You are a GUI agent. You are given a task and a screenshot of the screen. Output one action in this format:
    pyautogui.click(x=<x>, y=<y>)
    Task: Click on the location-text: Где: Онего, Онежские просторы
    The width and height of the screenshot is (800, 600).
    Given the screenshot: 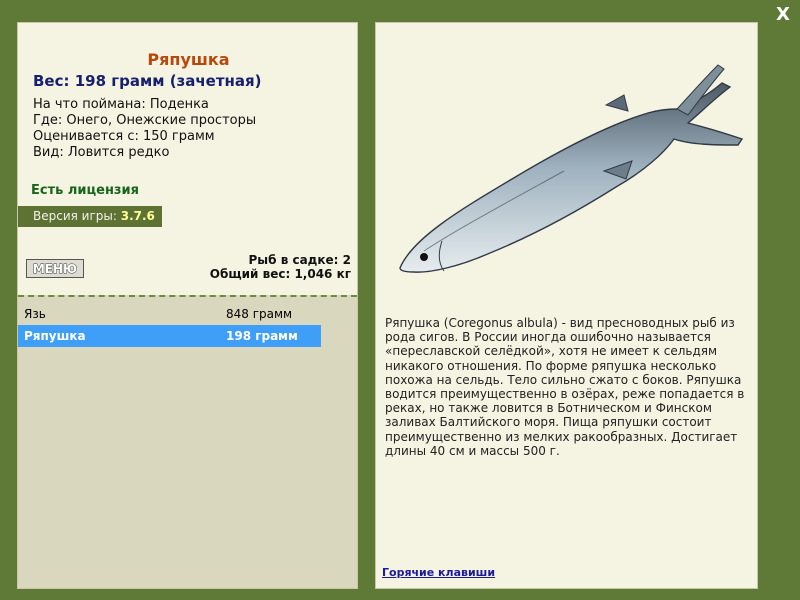 What is the action you would take?
    pyautogui.click(x=145, y=120)
    